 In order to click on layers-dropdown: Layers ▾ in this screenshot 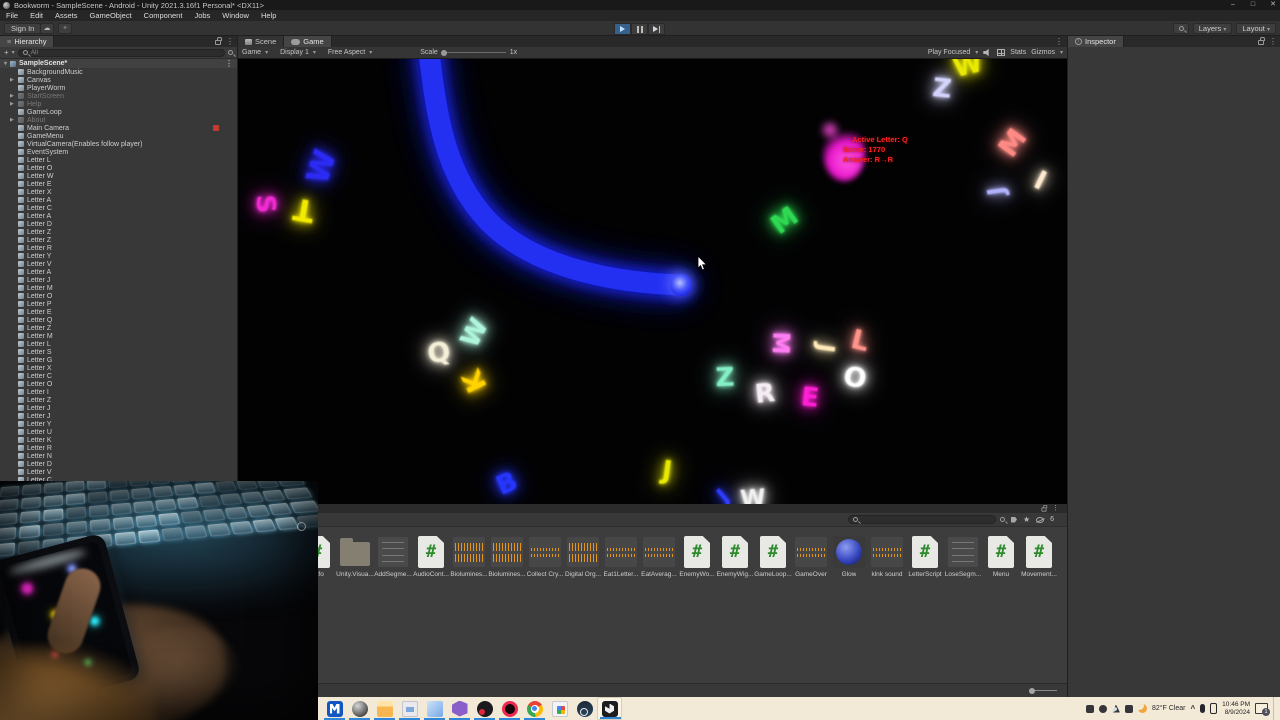, I will do `click(1212, 28)`.